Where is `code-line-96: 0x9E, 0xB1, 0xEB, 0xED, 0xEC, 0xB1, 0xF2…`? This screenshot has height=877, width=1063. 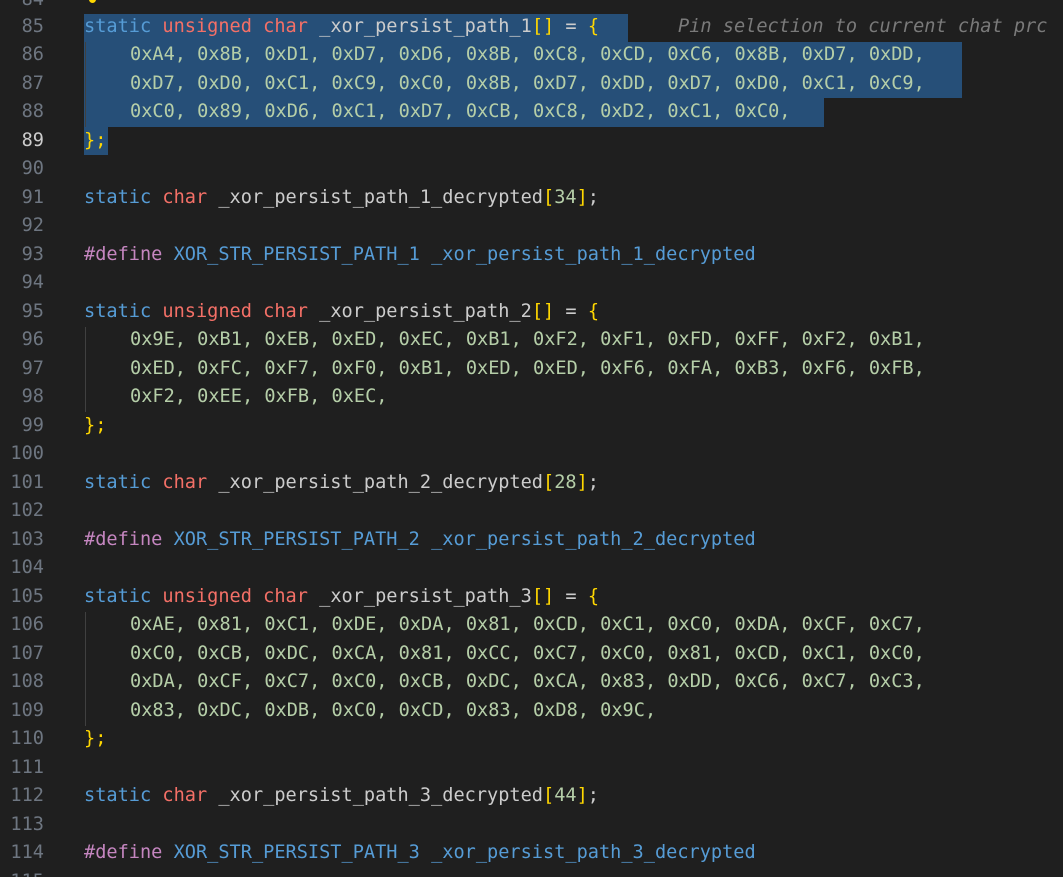 code-line-96: 0x9E, 0xB1, 0xEB, 0xED, 0xEC, 0xB1, 0xF2… is located at coordinates (527, 340).